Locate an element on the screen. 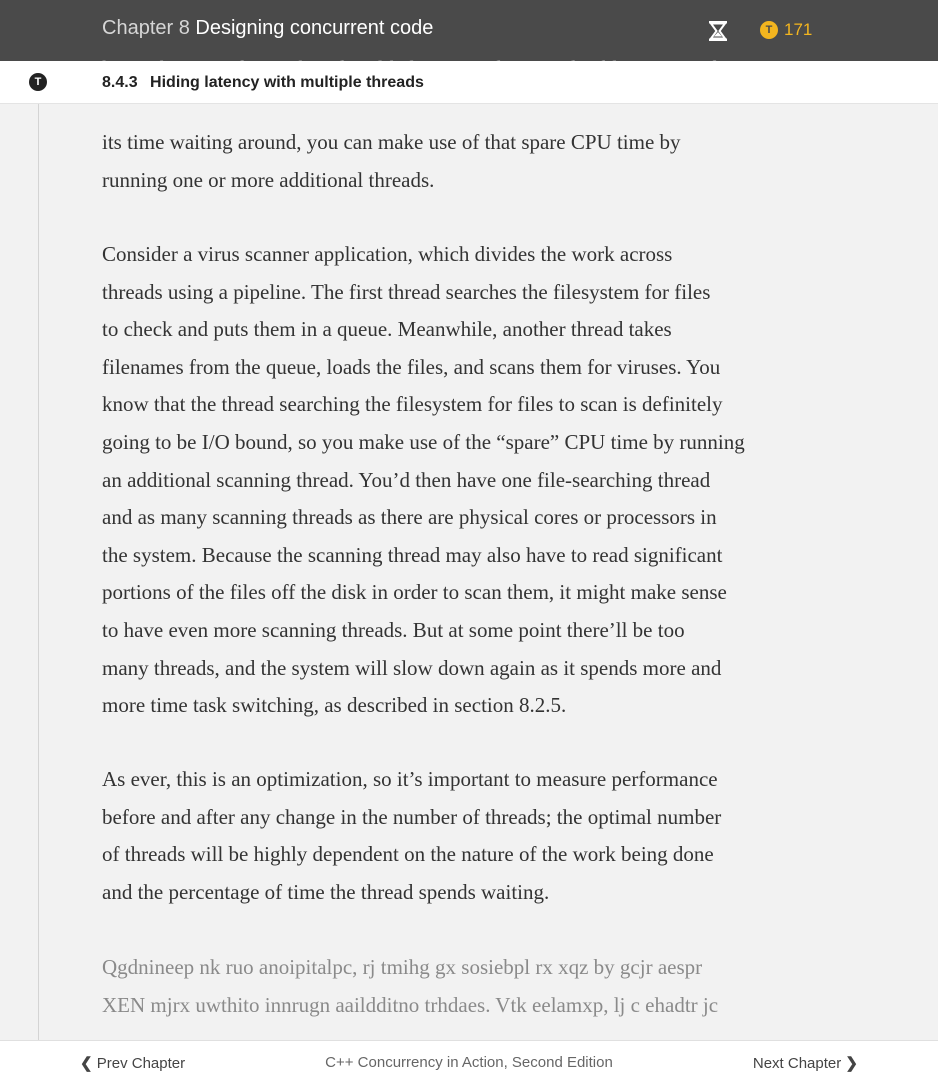 This screenshot has width=938, height=1081. prev-chapter-link: ❮ Prev Chapter is located at coordinates (132, 1063).